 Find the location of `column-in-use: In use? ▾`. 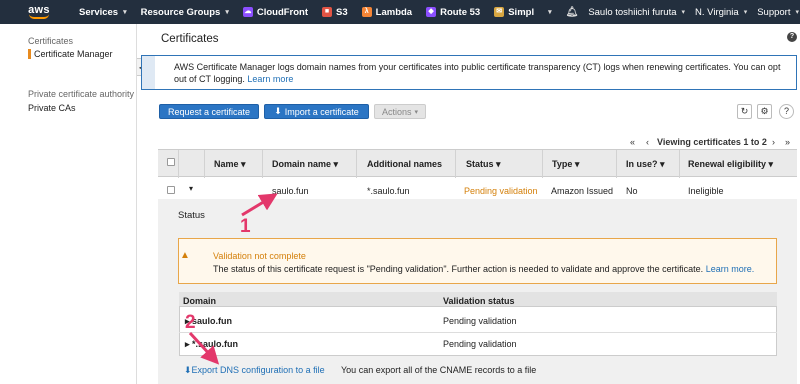

column-in-use: In use? ▾ is located at coordinates (645, 164).